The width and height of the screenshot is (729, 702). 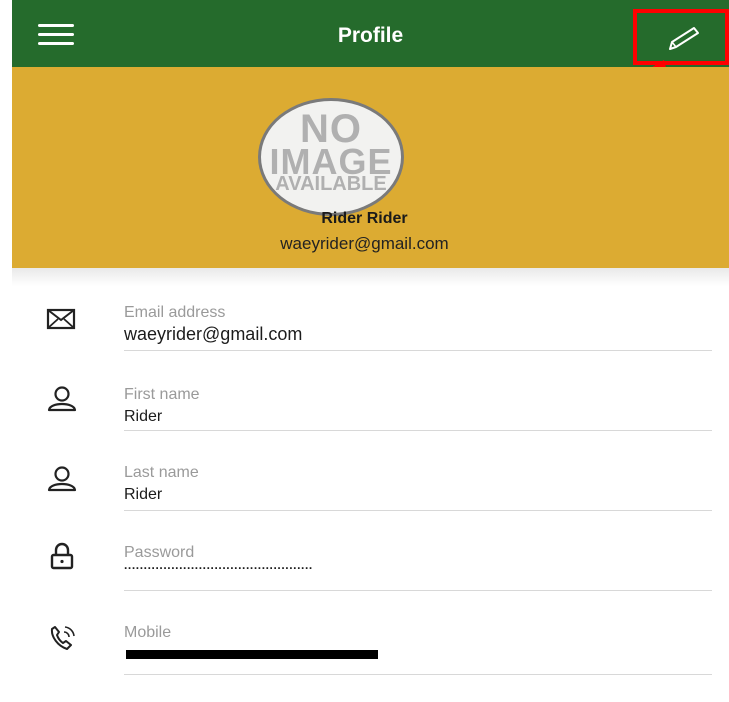 What do you see at coordinates (175, 312) in the screenshot?
I see `field-label: Email address` at bounding box center [175, 312].